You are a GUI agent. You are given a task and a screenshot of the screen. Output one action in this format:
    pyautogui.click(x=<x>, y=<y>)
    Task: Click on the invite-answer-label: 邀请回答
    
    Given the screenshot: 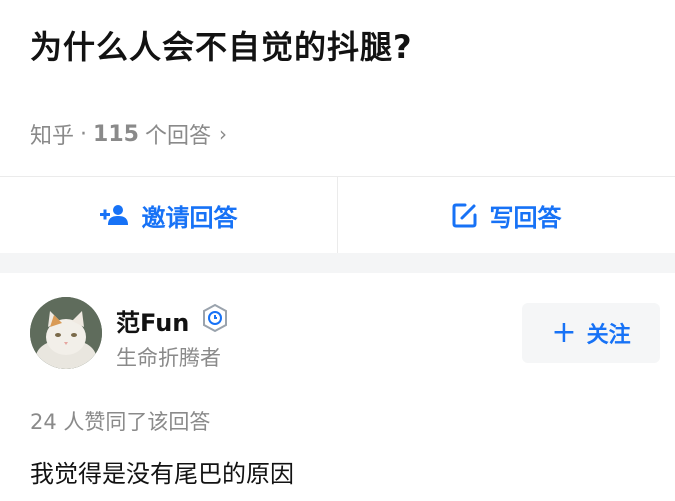 What is the action you would take?
    pyautogui.click(x=189, y=217)
    